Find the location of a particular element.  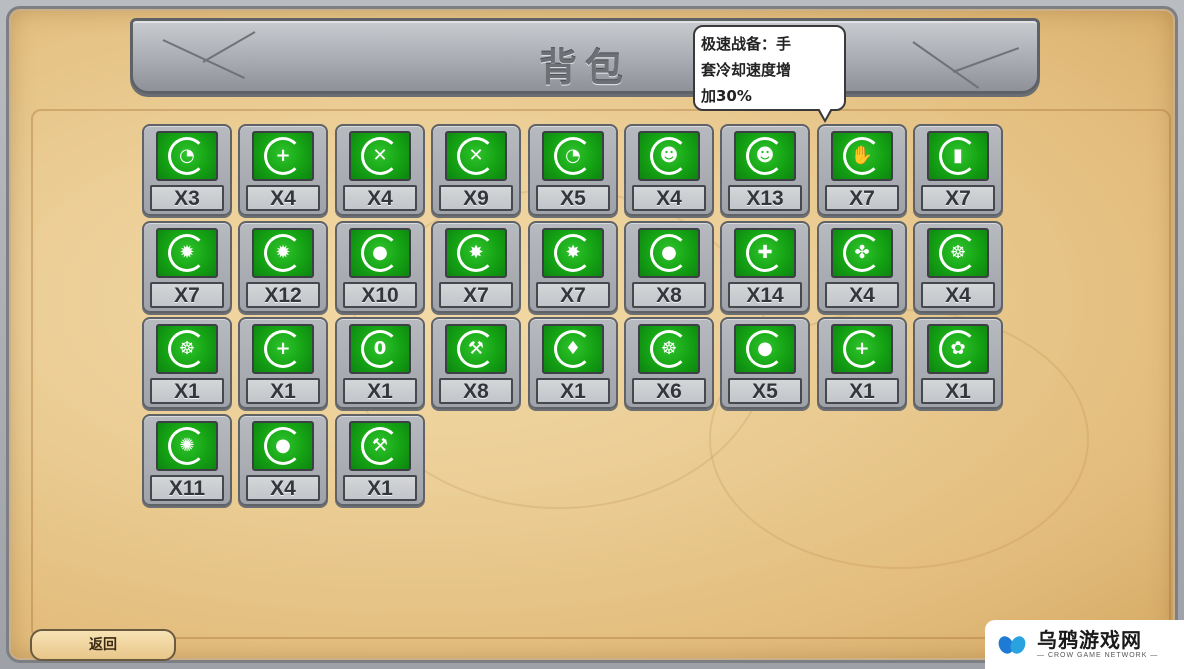

inventory-slot: ⚒ X1 is located at coordinates (380, 460).